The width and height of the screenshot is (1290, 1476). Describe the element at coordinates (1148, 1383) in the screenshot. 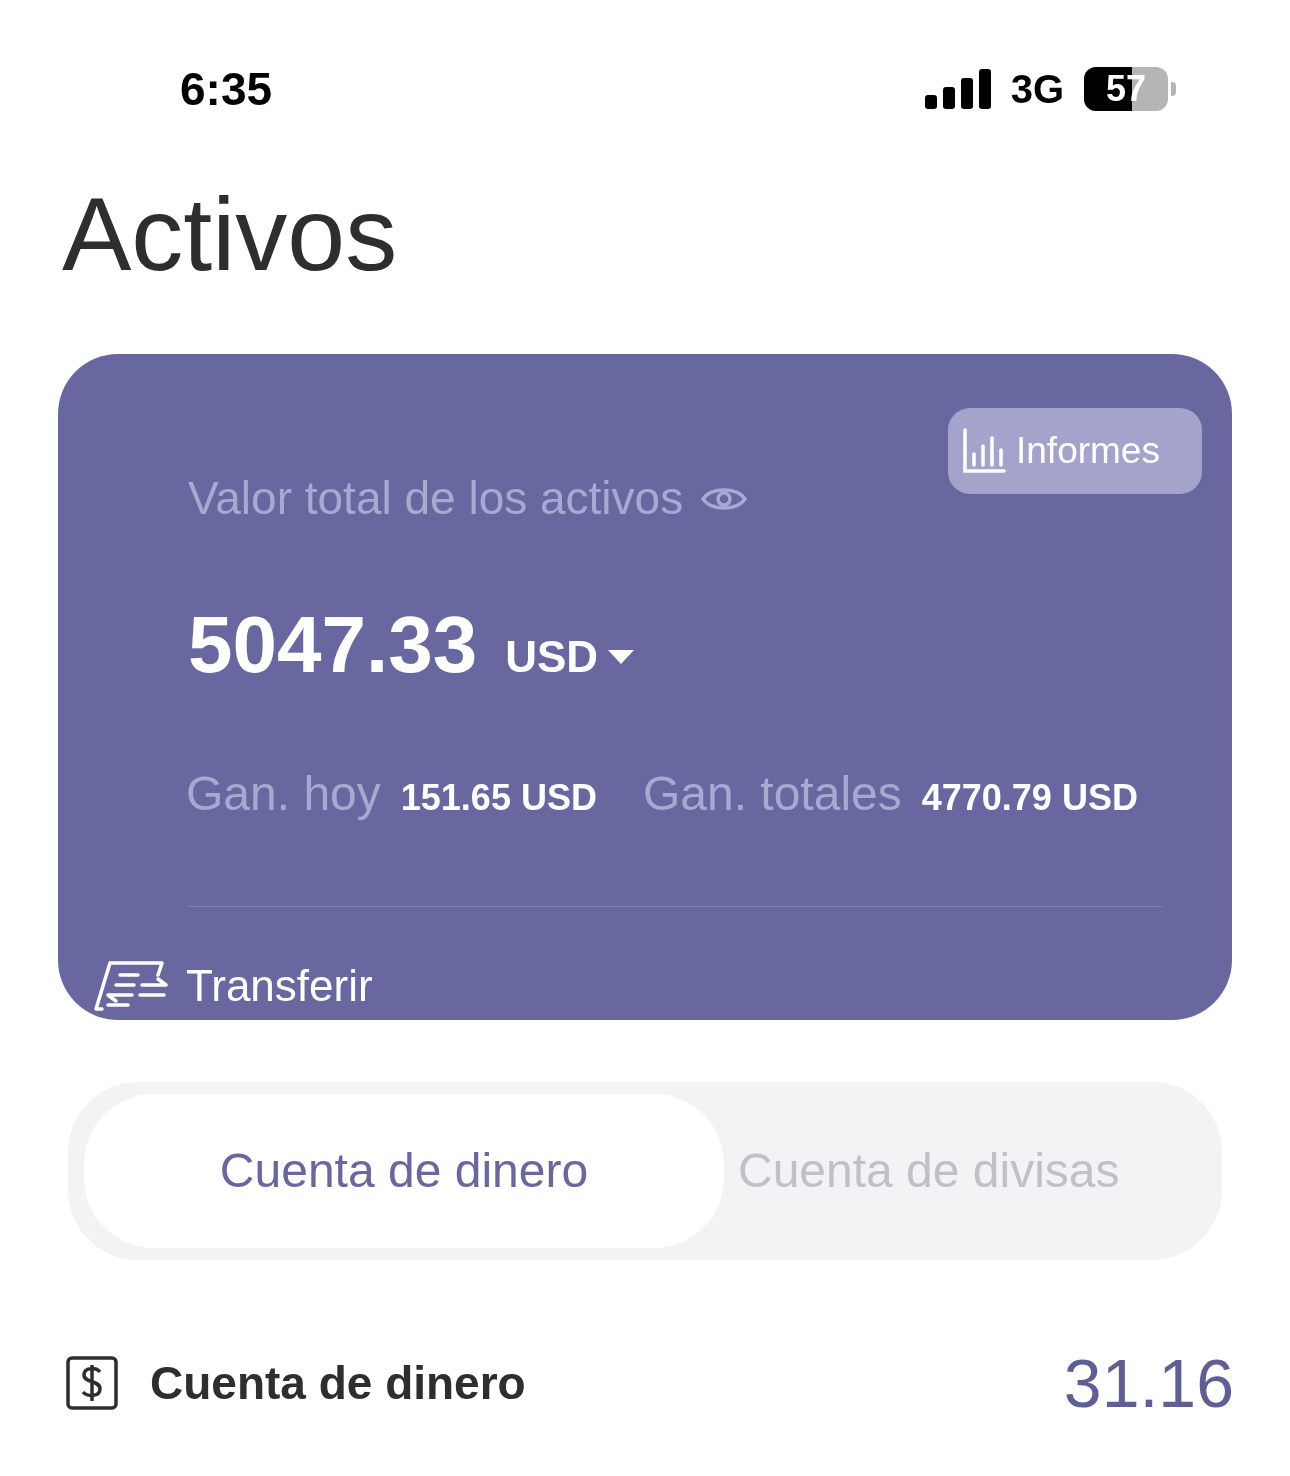

I see `account-balance: 31.16` at that location.